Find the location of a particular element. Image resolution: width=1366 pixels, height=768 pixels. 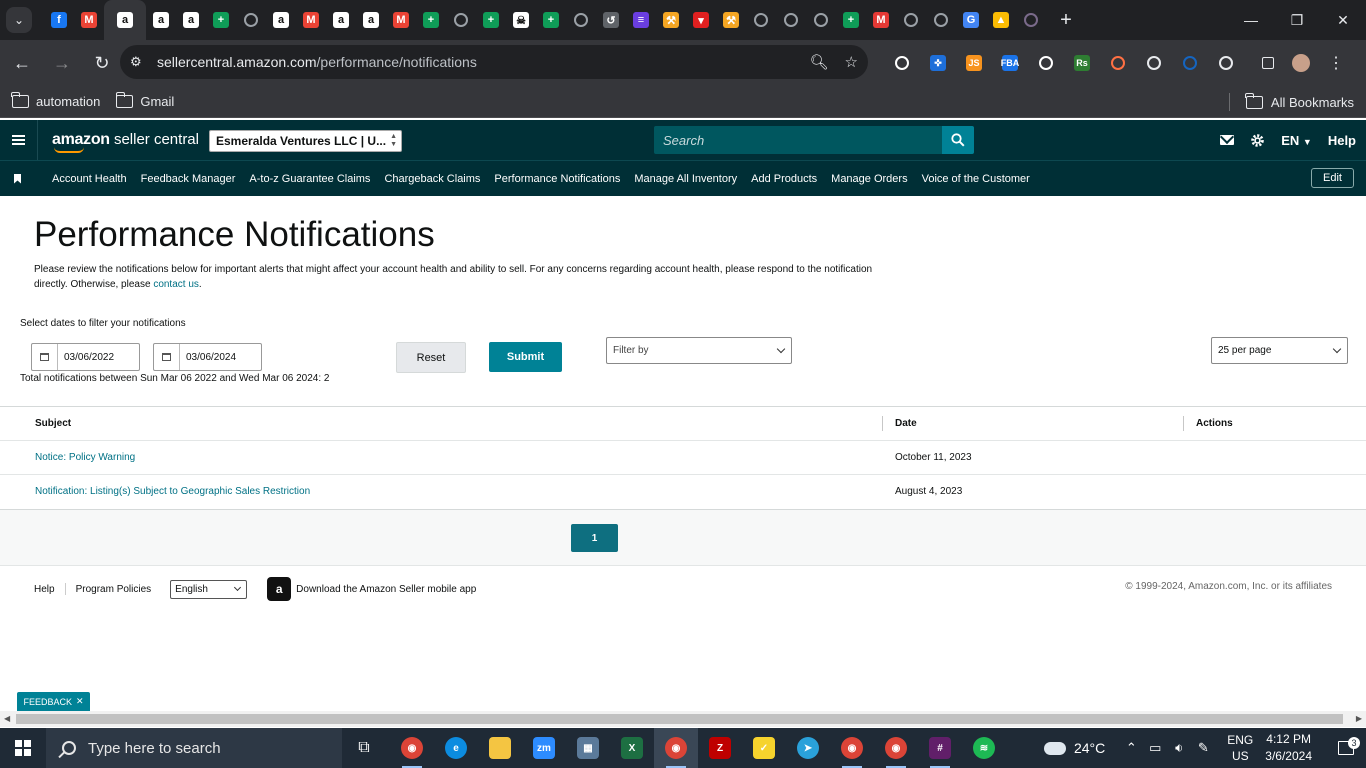

menu-dots-icon: ⋮ is located at coordinates (1336, 63).